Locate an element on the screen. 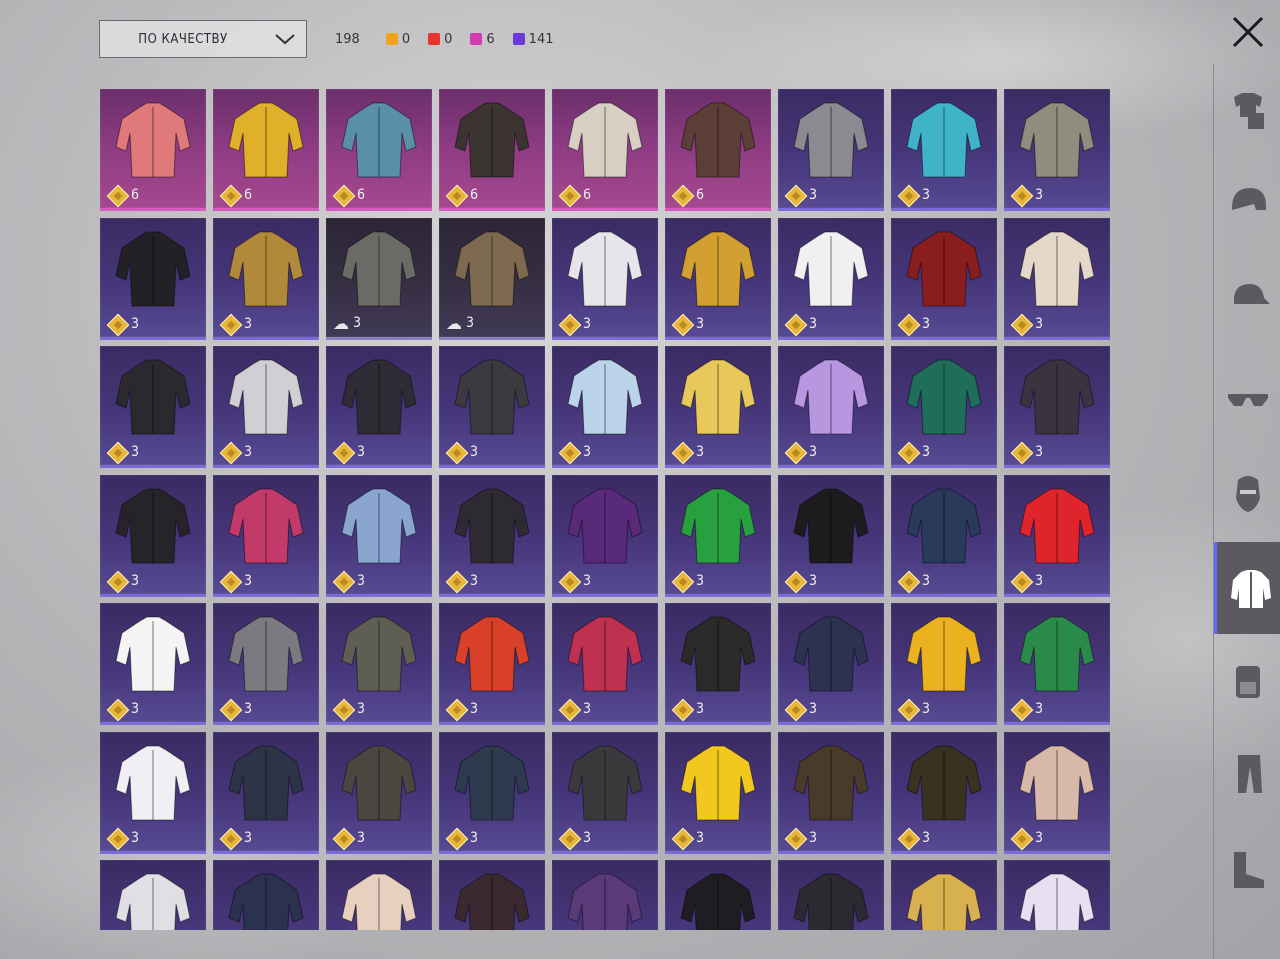  item-badge: 6 is located at coordinates (235, 196).